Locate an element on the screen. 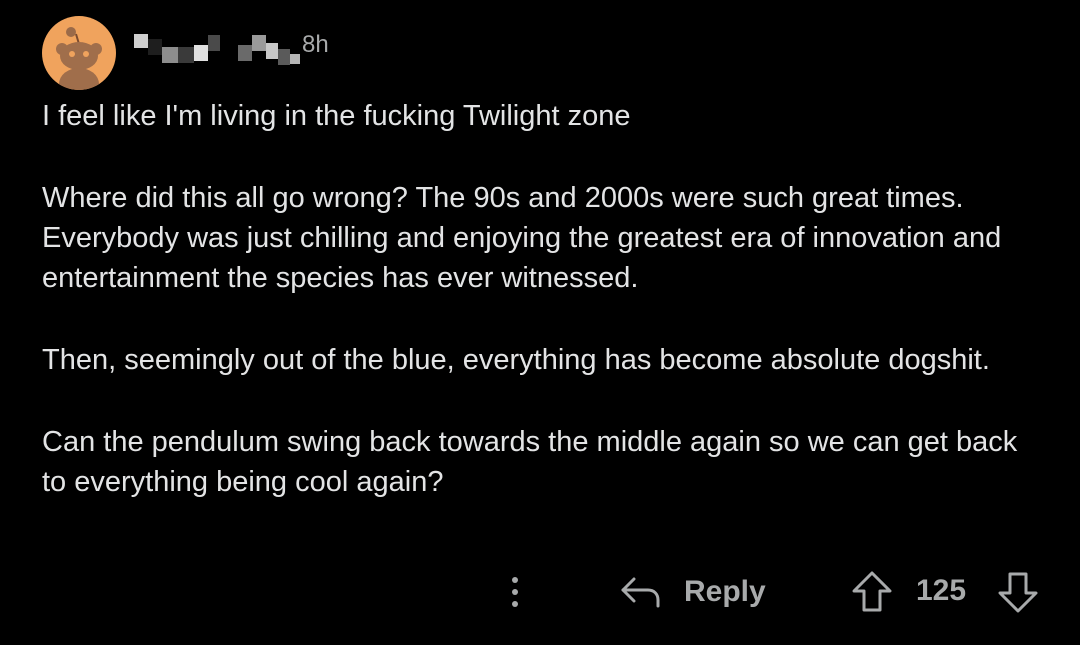  downvote-button is located at coordinates (1018, 592).